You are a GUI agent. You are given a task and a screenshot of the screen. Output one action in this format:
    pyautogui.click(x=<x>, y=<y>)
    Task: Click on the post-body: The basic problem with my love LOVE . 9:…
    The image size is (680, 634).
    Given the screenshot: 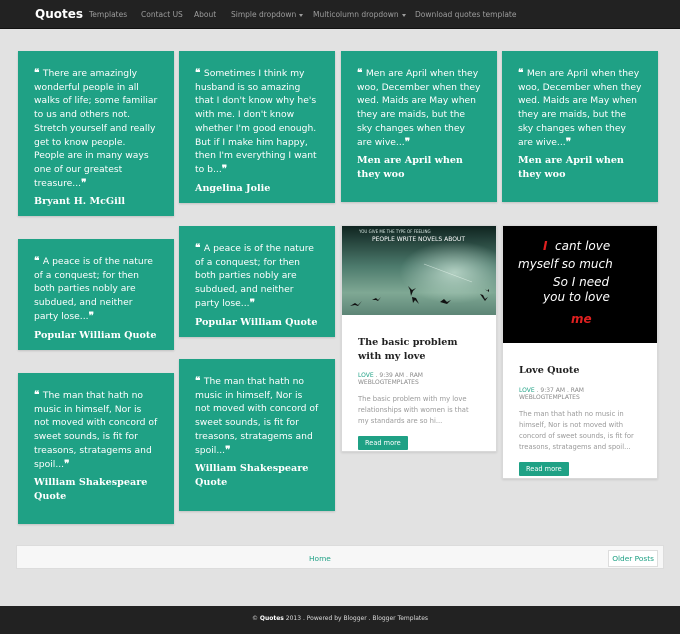 What is the action you would take?
    pyautogui.click(x=419, y=393)
    